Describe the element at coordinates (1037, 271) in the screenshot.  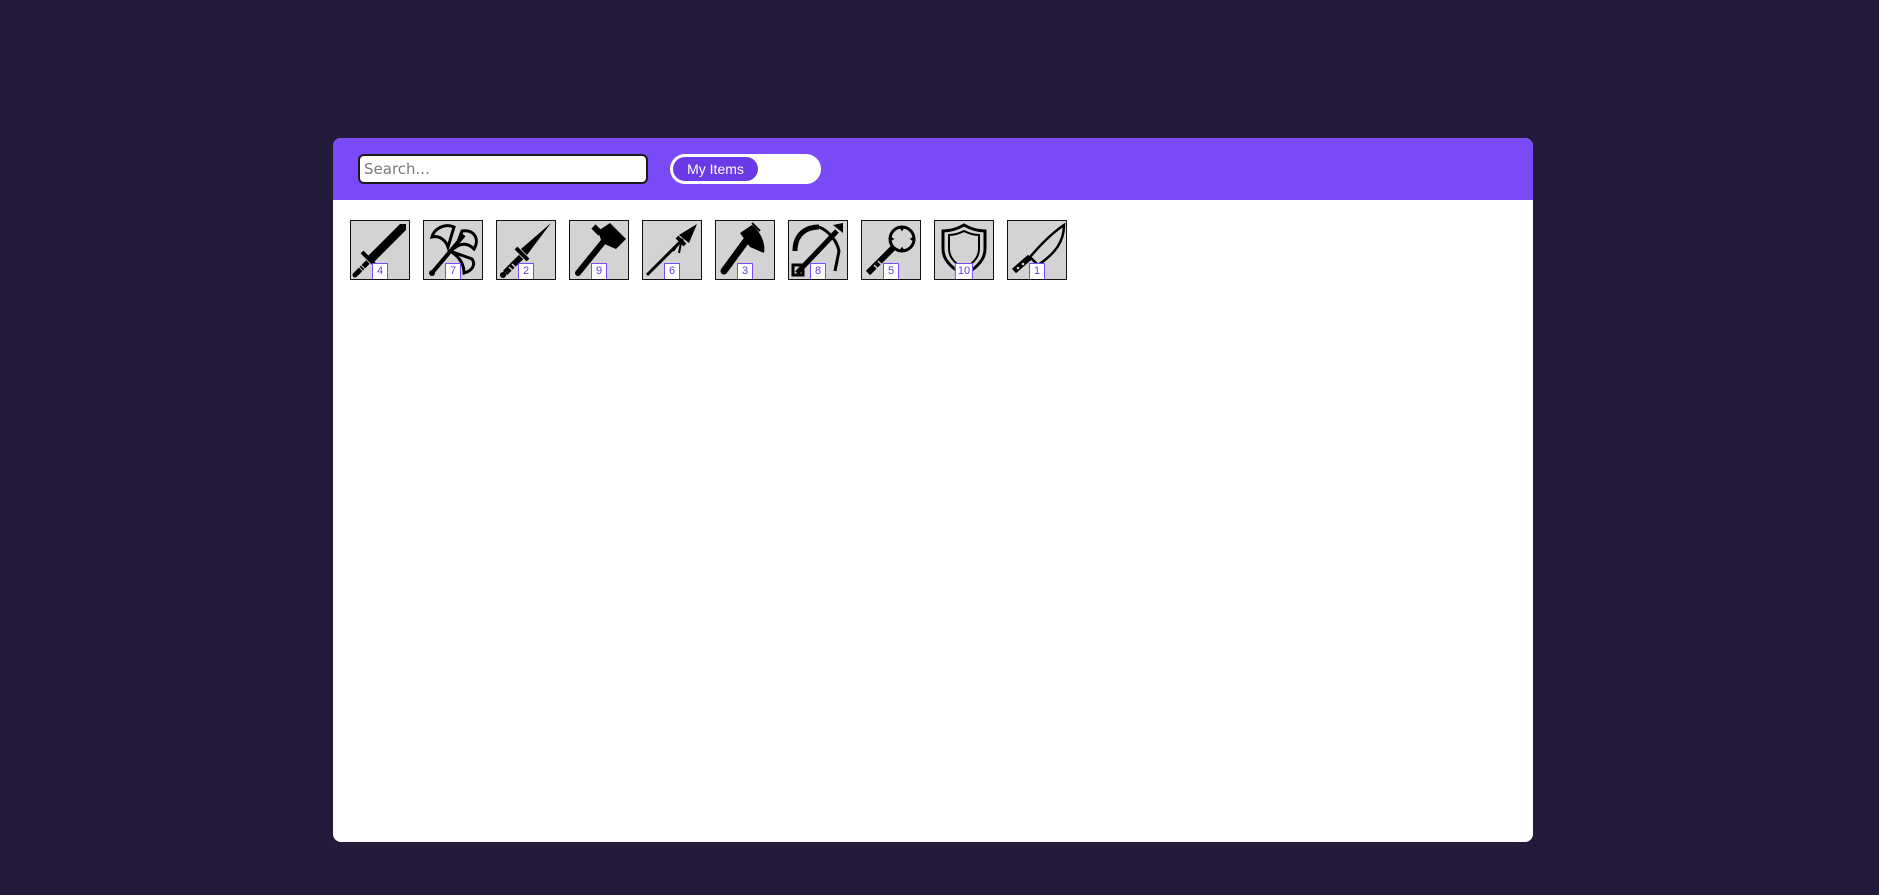
I see `item-count: 1` at that location.